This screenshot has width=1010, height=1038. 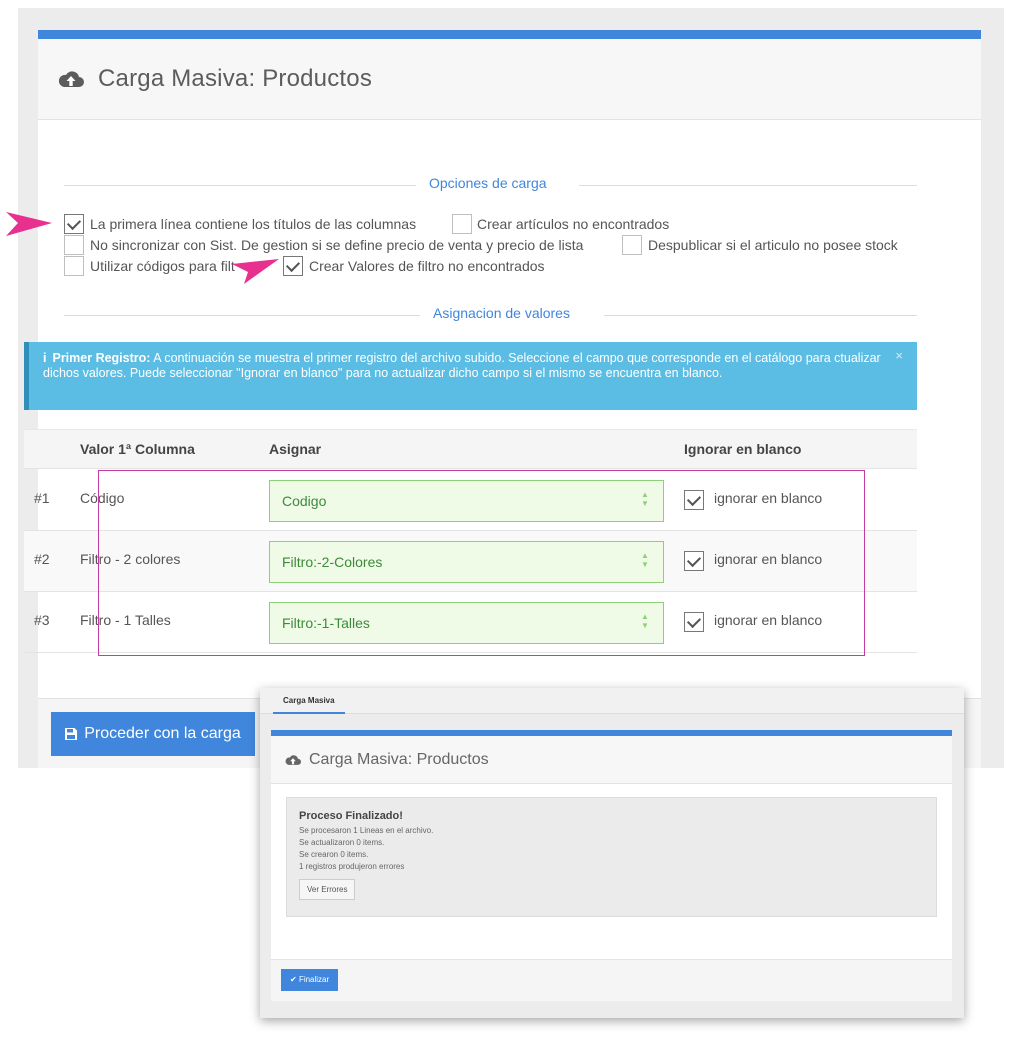 I want to click on finish-button: ✔ Finalizar, so click(x=310, y=980).